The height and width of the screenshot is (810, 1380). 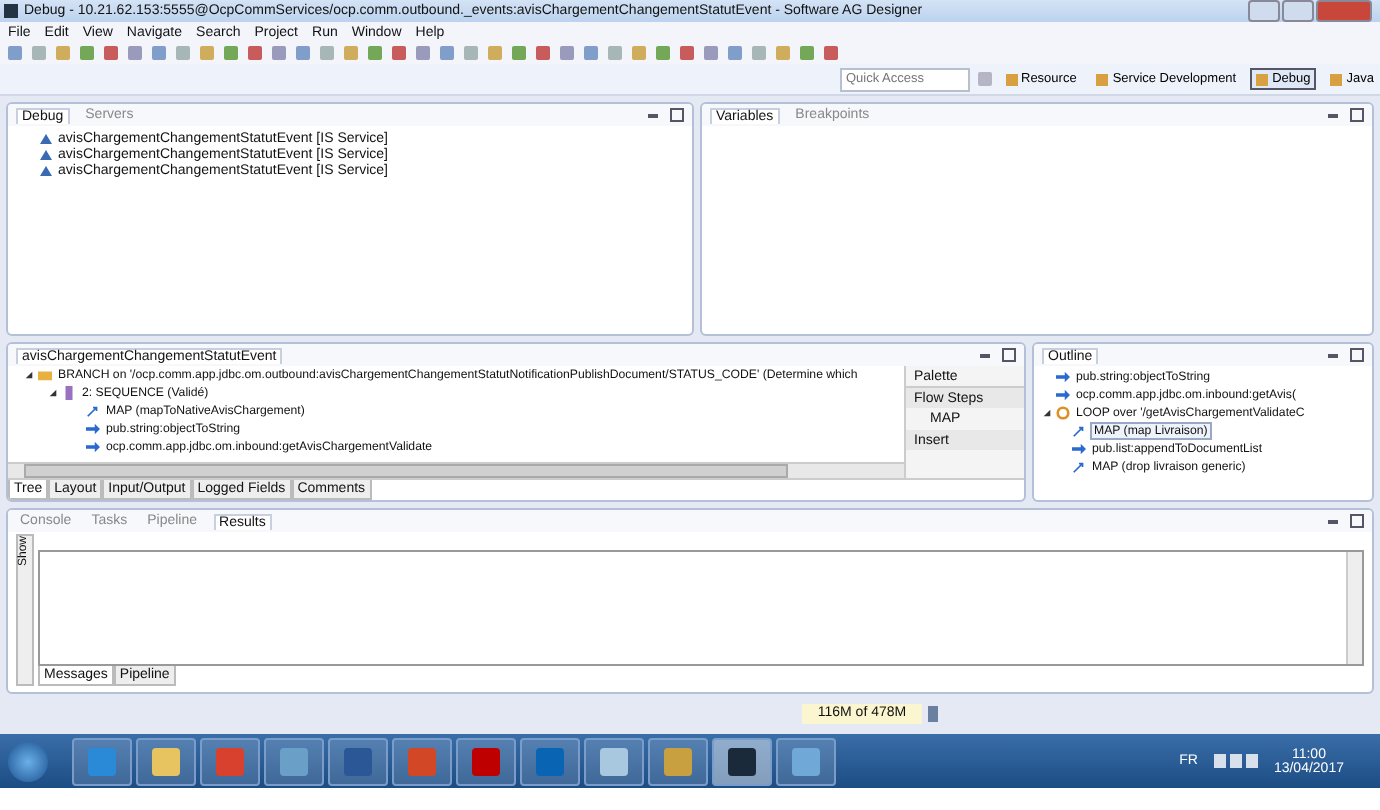 What do you see at coordinates (11, 11) in the screenshot?
I see `app-icon` at bounding box center [11, 11].